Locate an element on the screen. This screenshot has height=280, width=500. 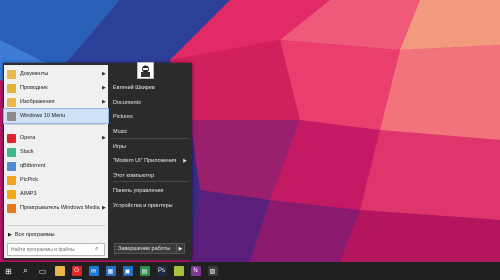
store-icon: ▣ is located at coordinates (127, 271).